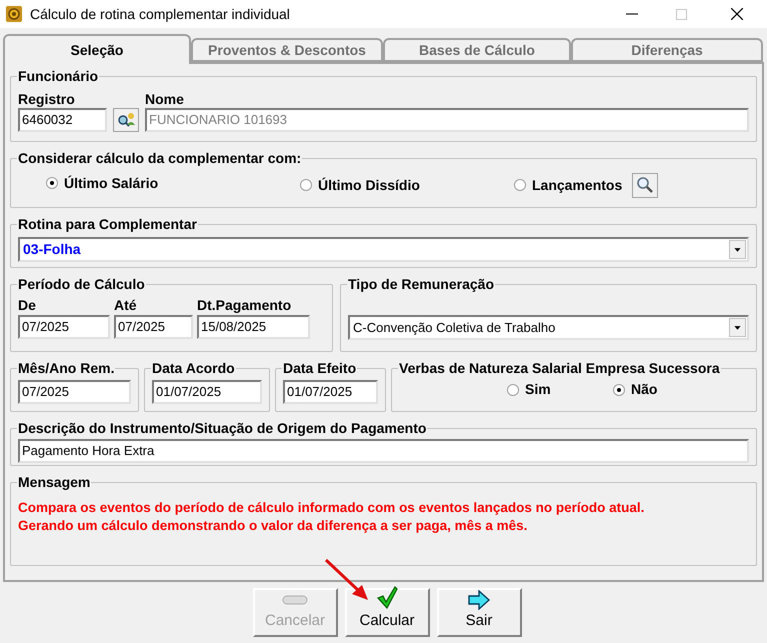 The height and width of the screenshot is (643, 767). I want to click on group-title: Rotina para Complementar, so click(107, 224).